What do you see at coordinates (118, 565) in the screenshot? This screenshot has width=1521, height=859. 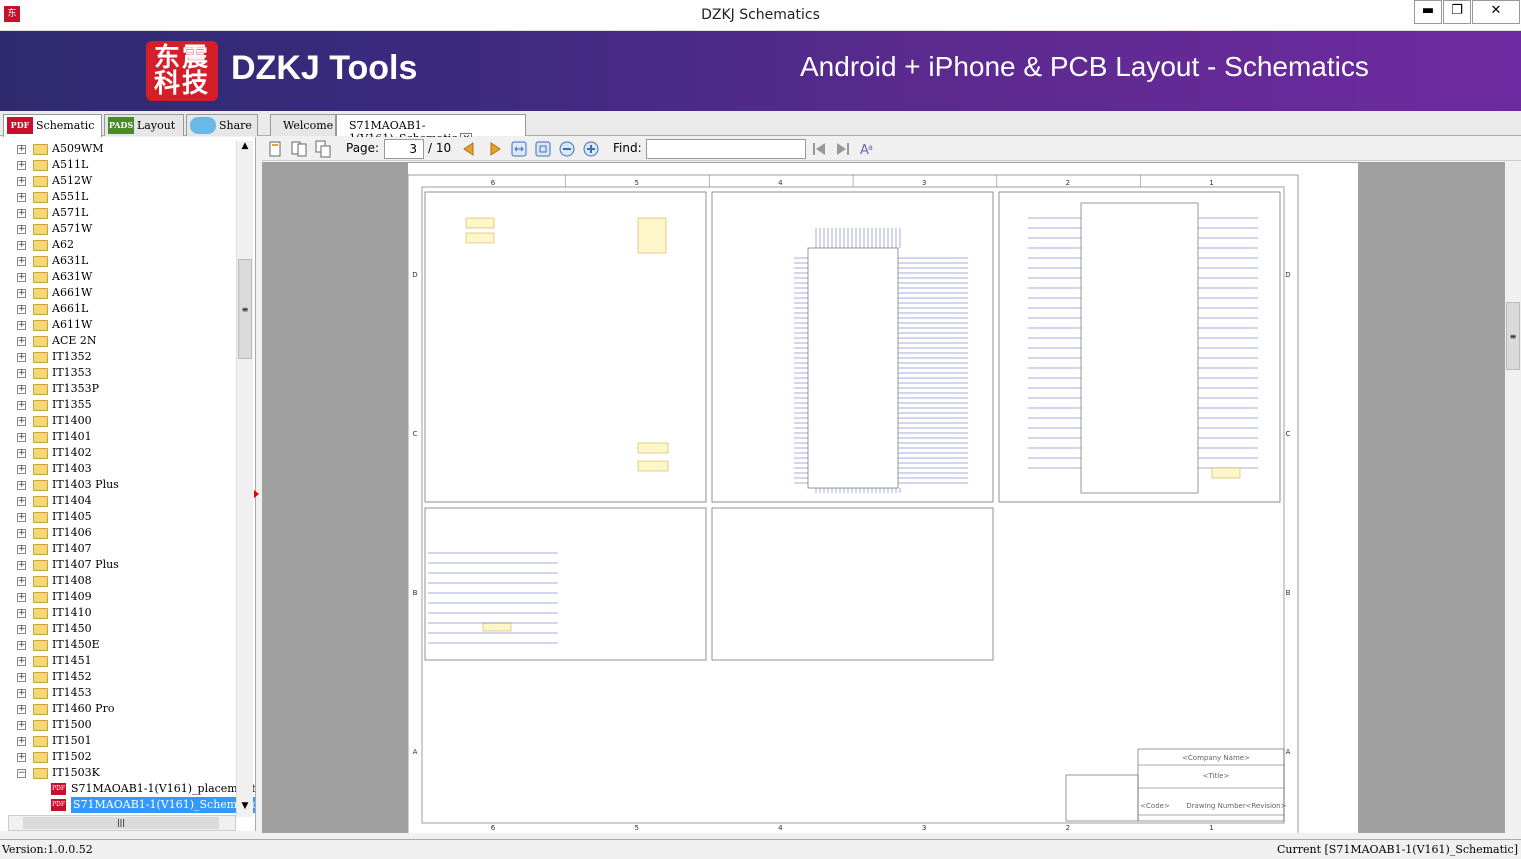 I see `tree-folder: + IT1407 Plus` at bounding box center [118, 565].